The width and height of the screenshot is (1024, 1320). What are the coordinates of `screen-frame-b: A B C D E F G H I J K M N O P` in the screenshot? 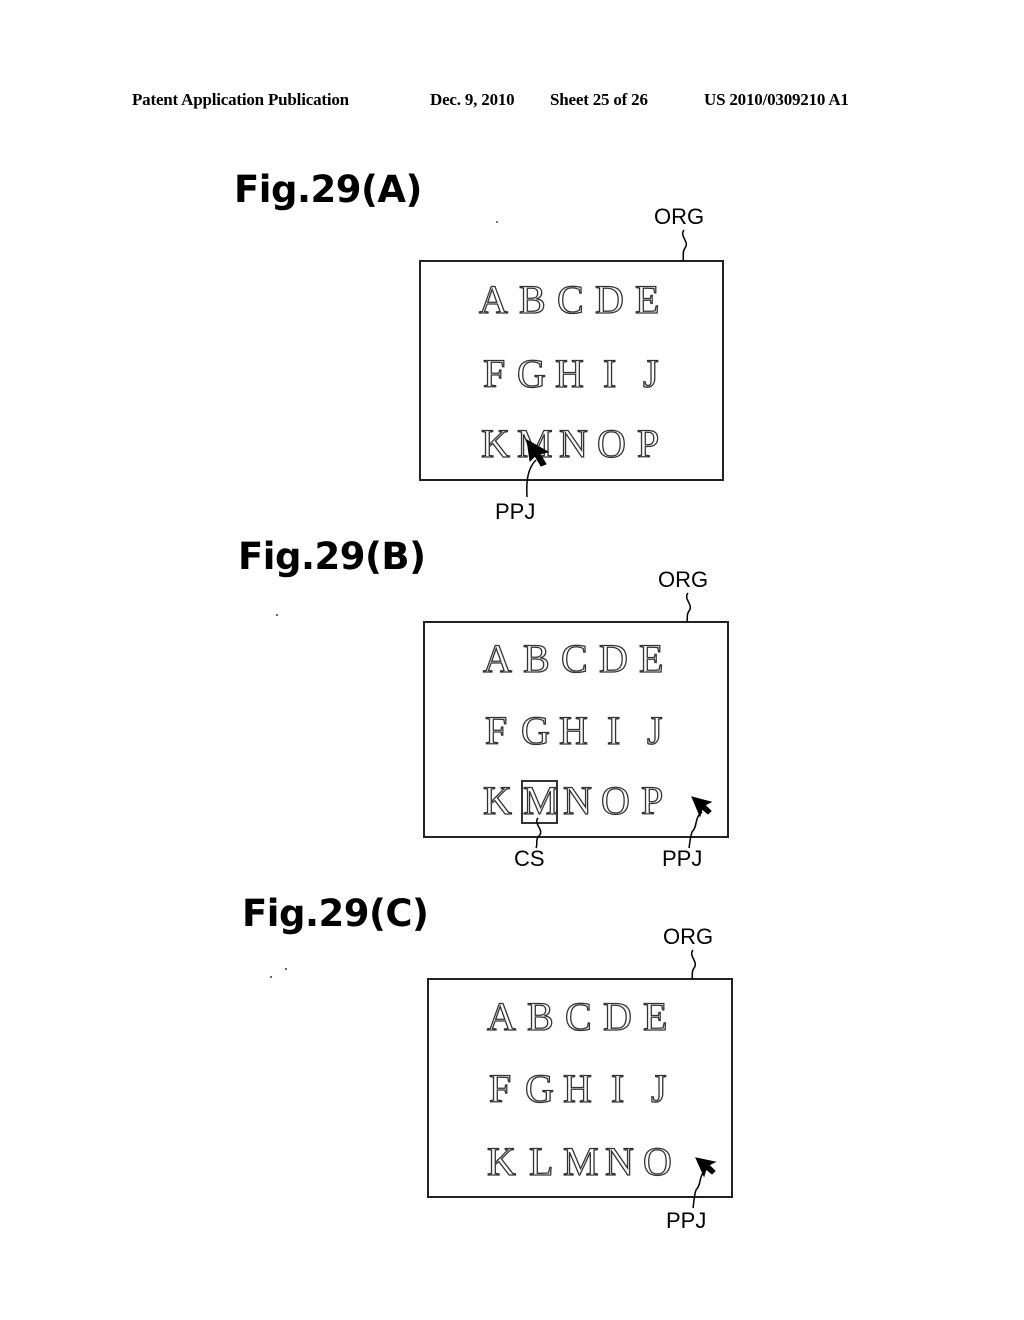 It's located at (576, 729).